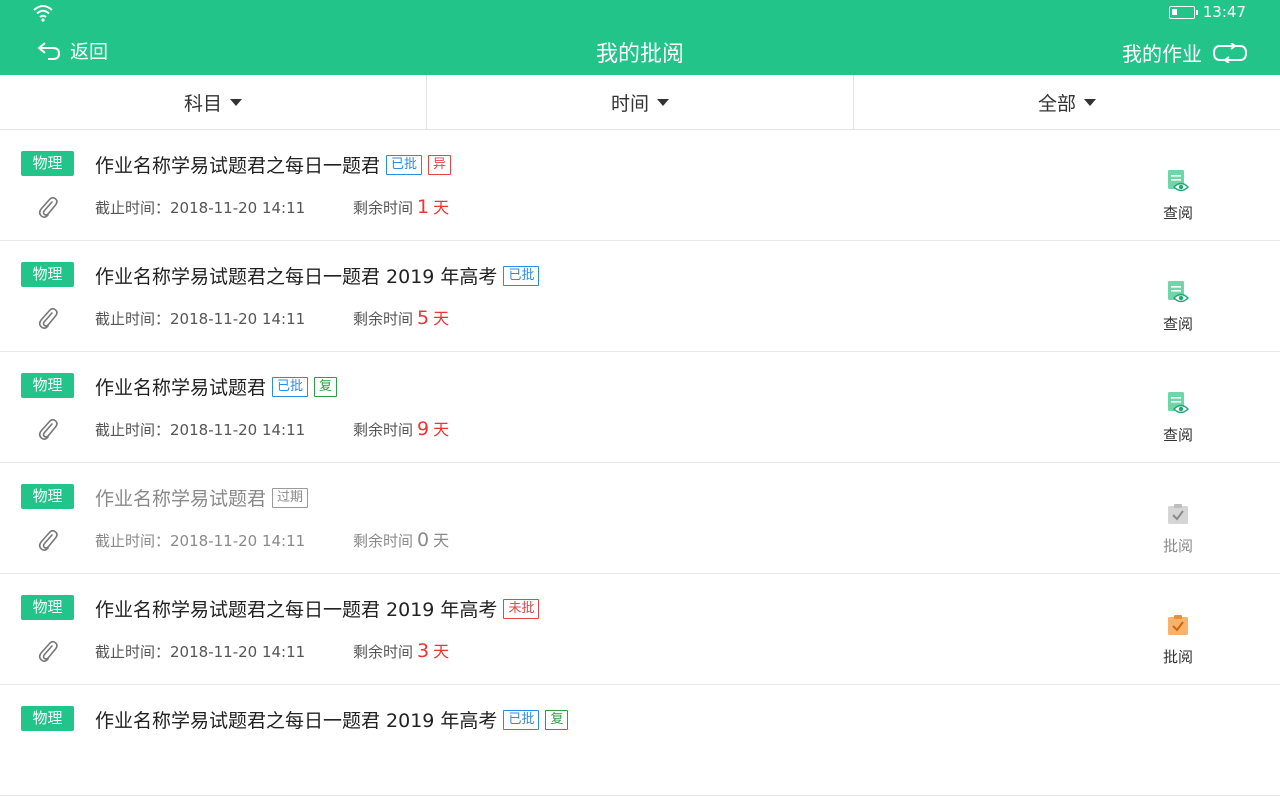 Image resolution: width=1280 pixels, height=796 pixels. Describe the element at coordinates (1178, 627) in the screenshot. I see `clipboard-check-orange-icon` at that location.